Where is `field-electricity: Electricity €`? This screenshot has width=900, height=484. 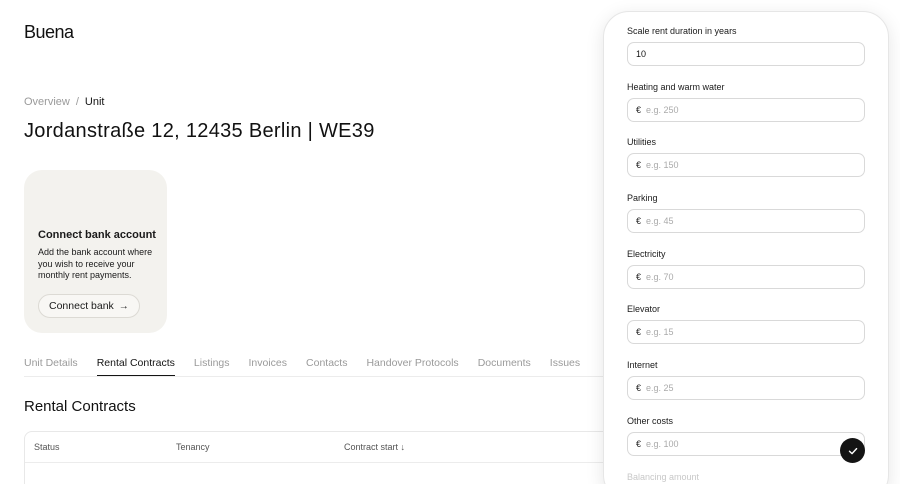
field-electricity: Electricity € is located at coordinates (746, 269).